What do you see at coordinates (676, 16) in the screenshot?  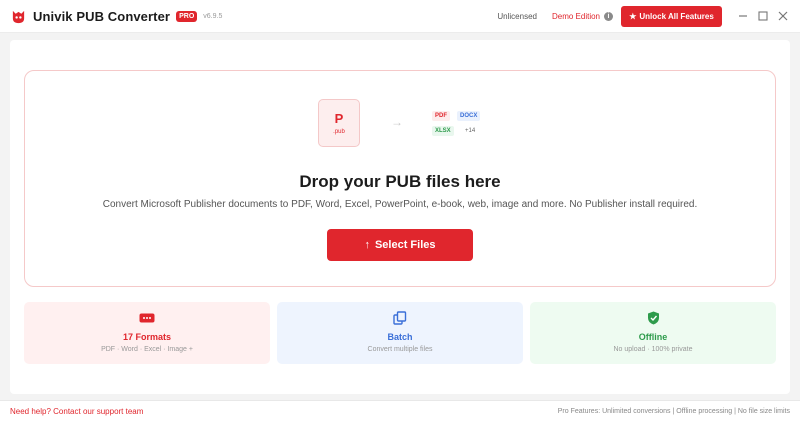 I see `unlock-button-label: Unlock All Features` at bounding box center [676, 16].